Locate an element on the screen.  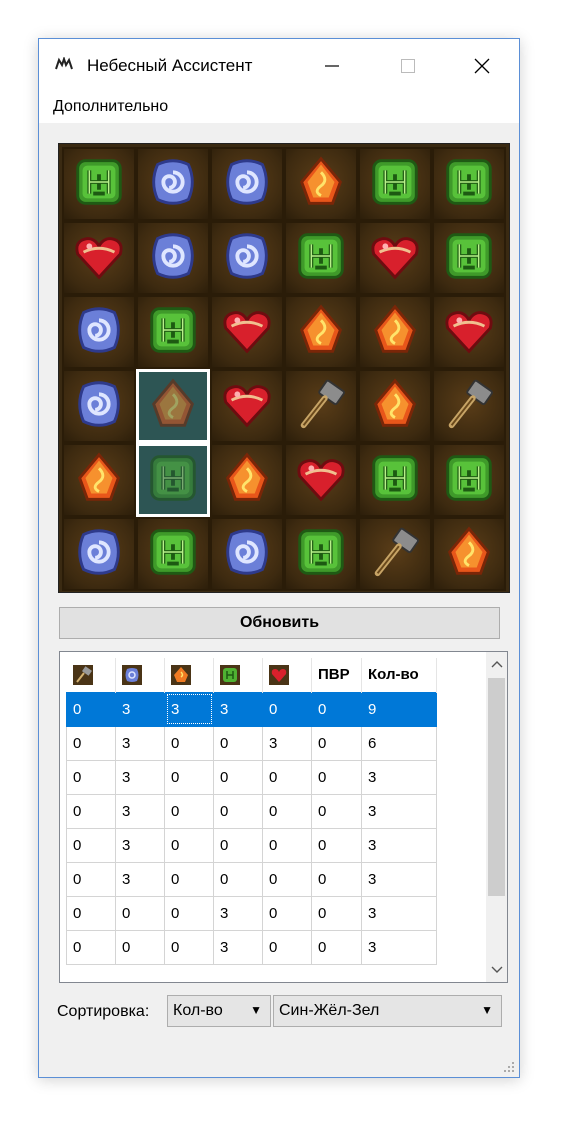
table-scrollbar is located at coordinates (496, 817).